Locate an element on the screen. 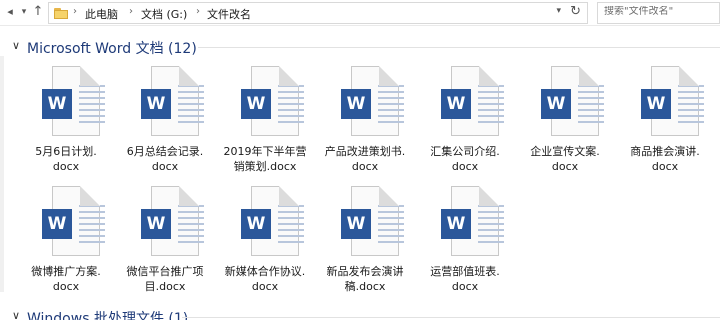  file-name: 产品改进策划书. docx is located at coordinates (365, 159).